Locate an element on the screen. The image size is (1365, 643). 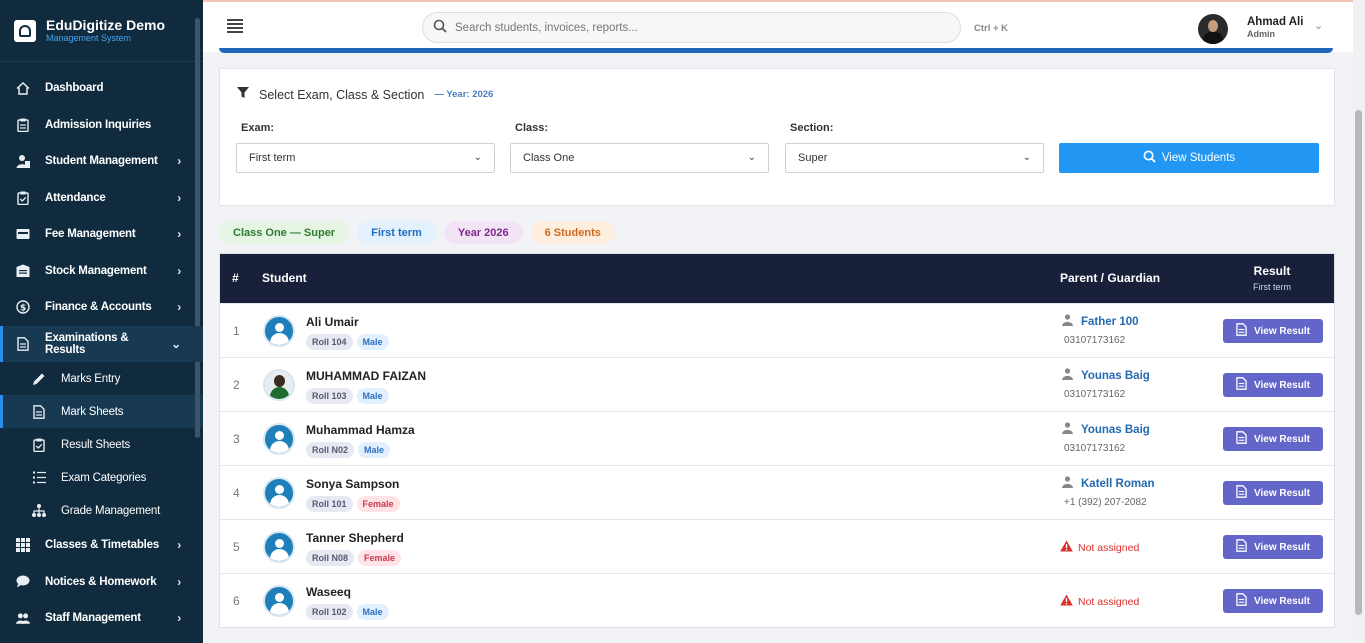
sidebar-item-stock-management: Stock Management › is located at coordinates (101, 271).